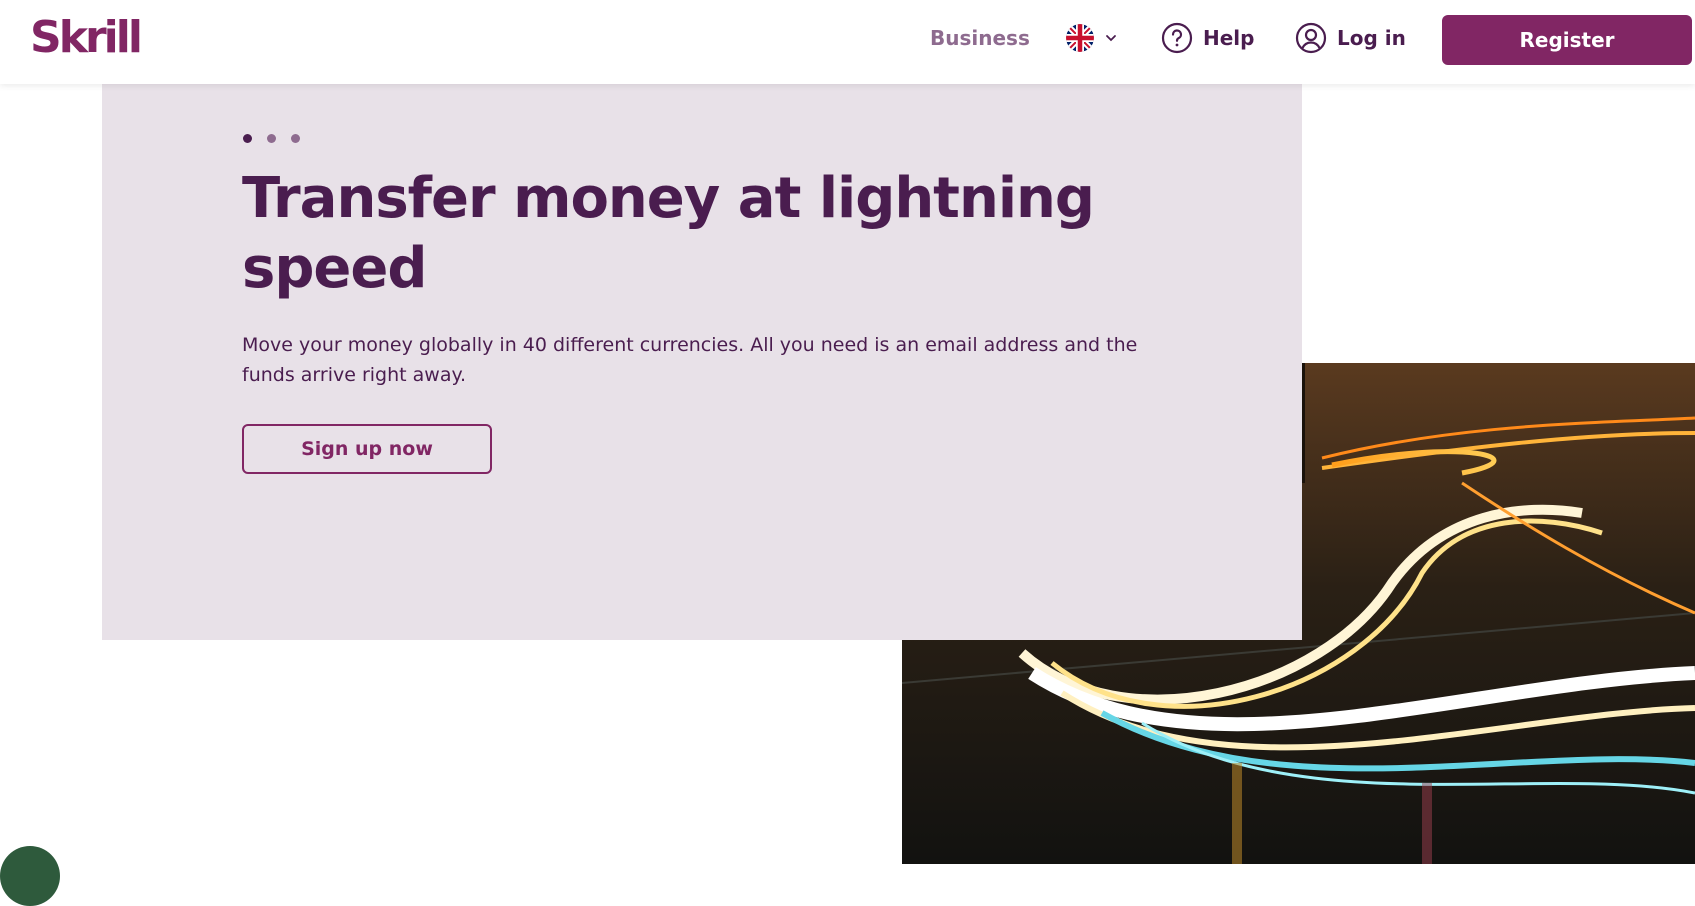 The image size is (1695, 906). What do you see at coordinates (1371, 38) in the screenshot?
I see `login-label: Log in` at bounding box center [1371, 38].